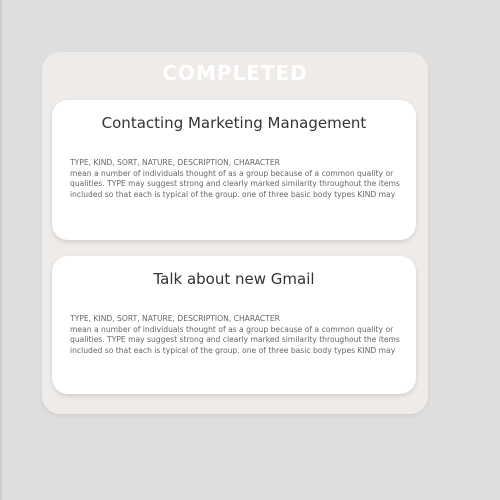 This screenshot has width=500, height=500. Describe the element at coordinates (234, 123) in the screenshot. I see `task-card-title: Contacting Marketing Management` at that location.